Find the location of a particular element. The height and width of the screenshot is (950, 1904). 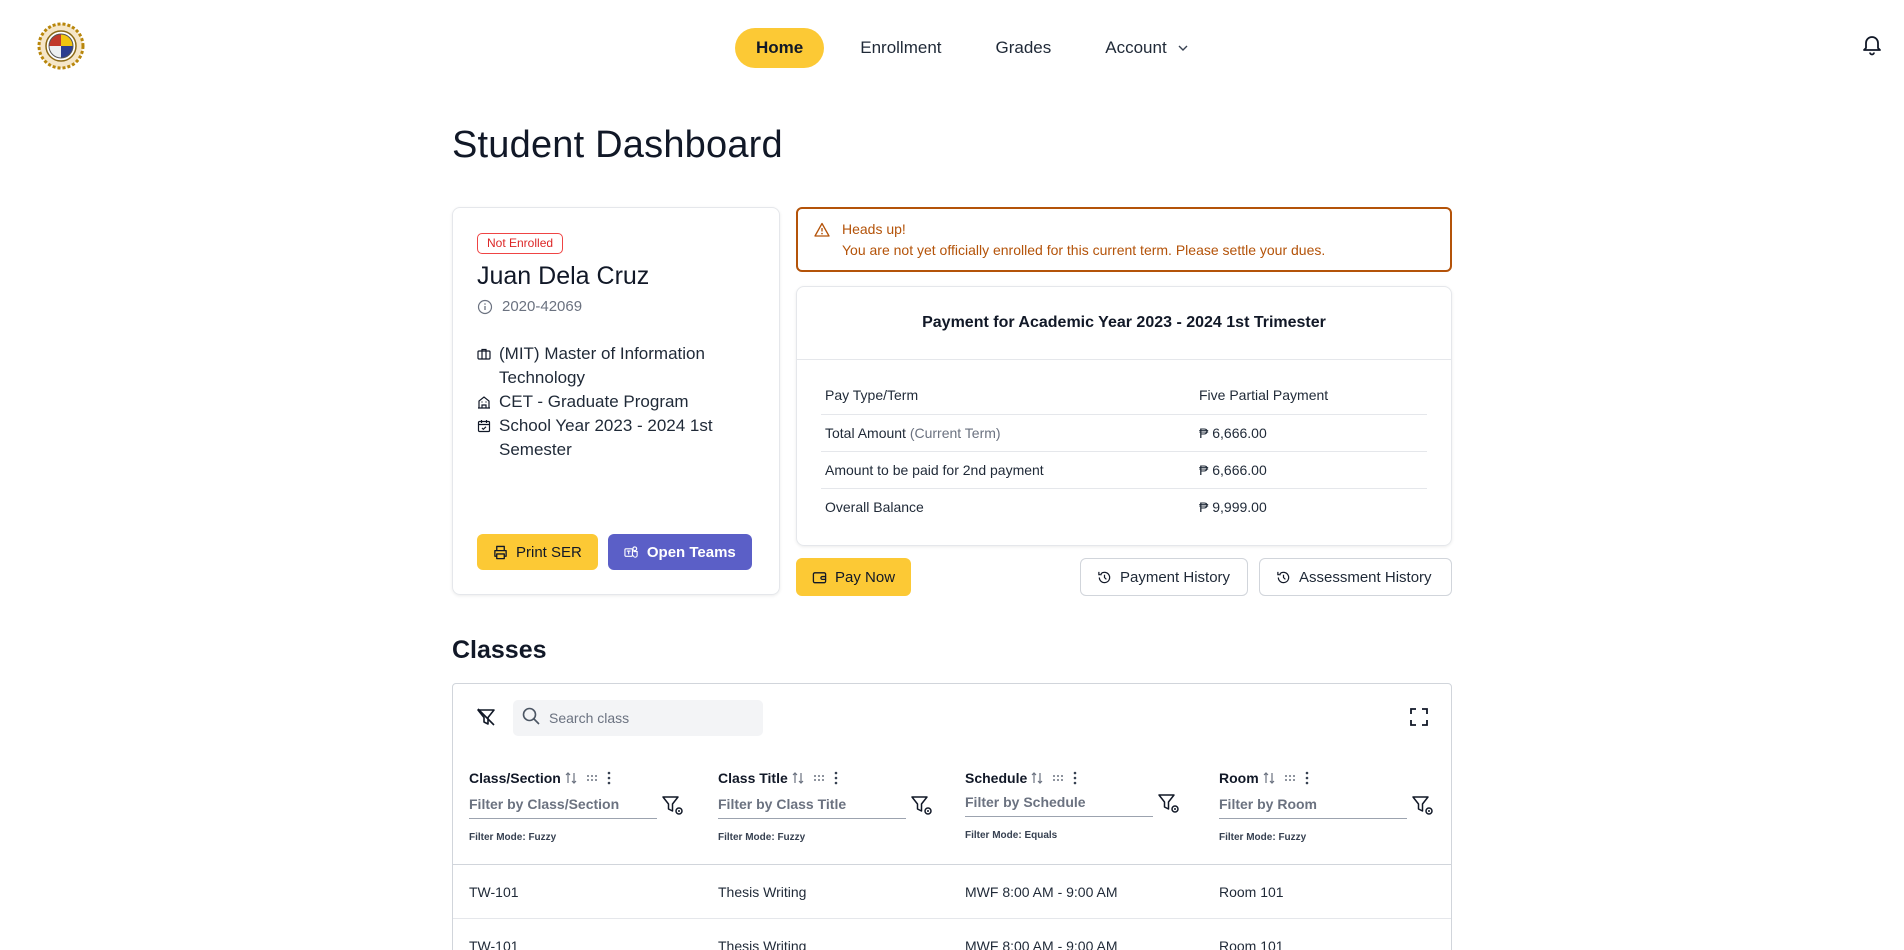

student-id-row: 2020-42069 is located at coordinates (529, 306).